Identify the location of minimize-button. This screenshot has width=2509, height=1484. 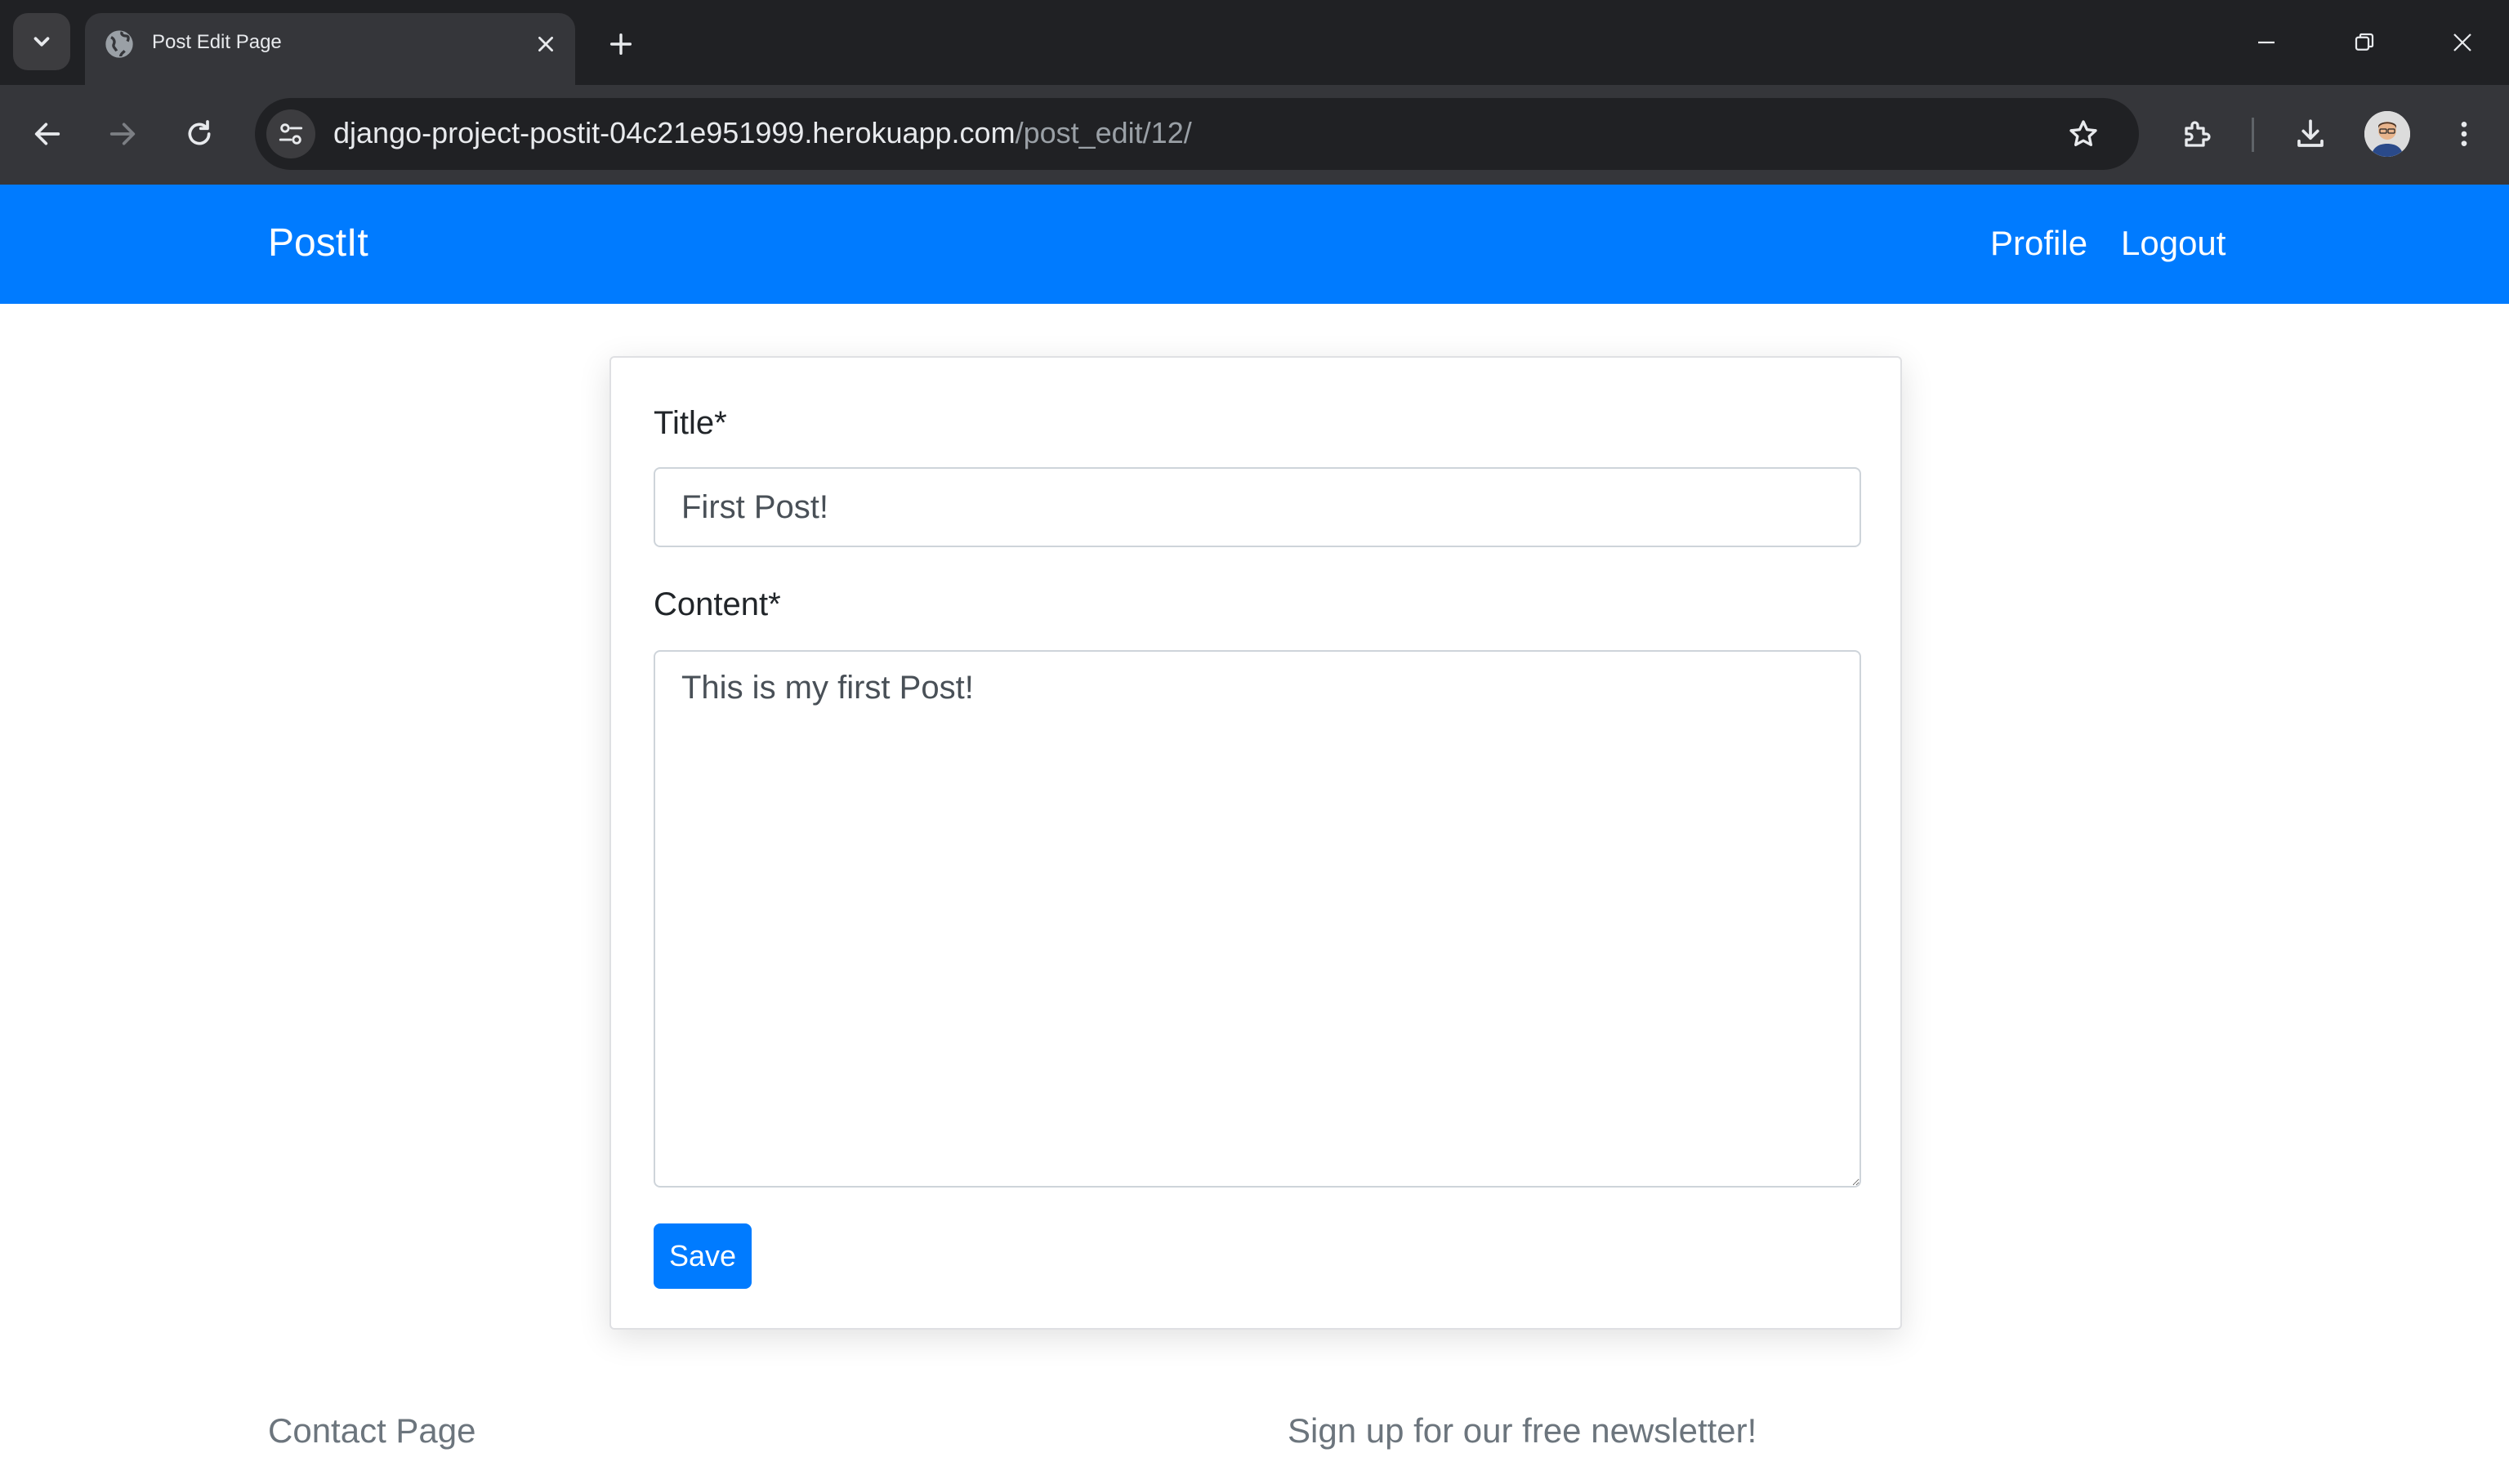
(2266, 42).